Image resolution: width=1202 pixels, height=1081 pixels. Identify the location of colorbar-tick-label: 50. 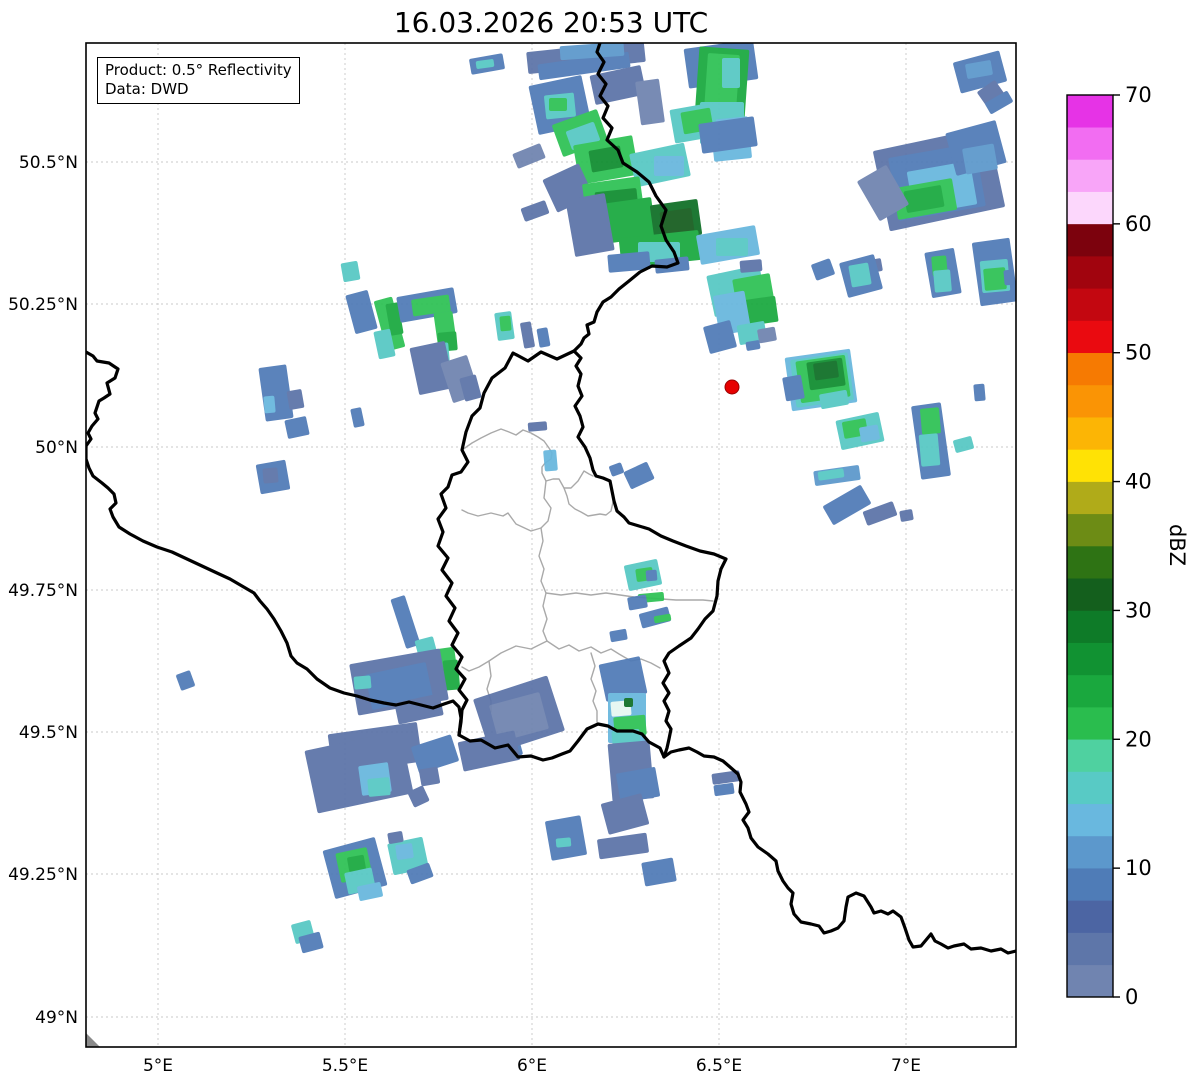
(1138, 353).